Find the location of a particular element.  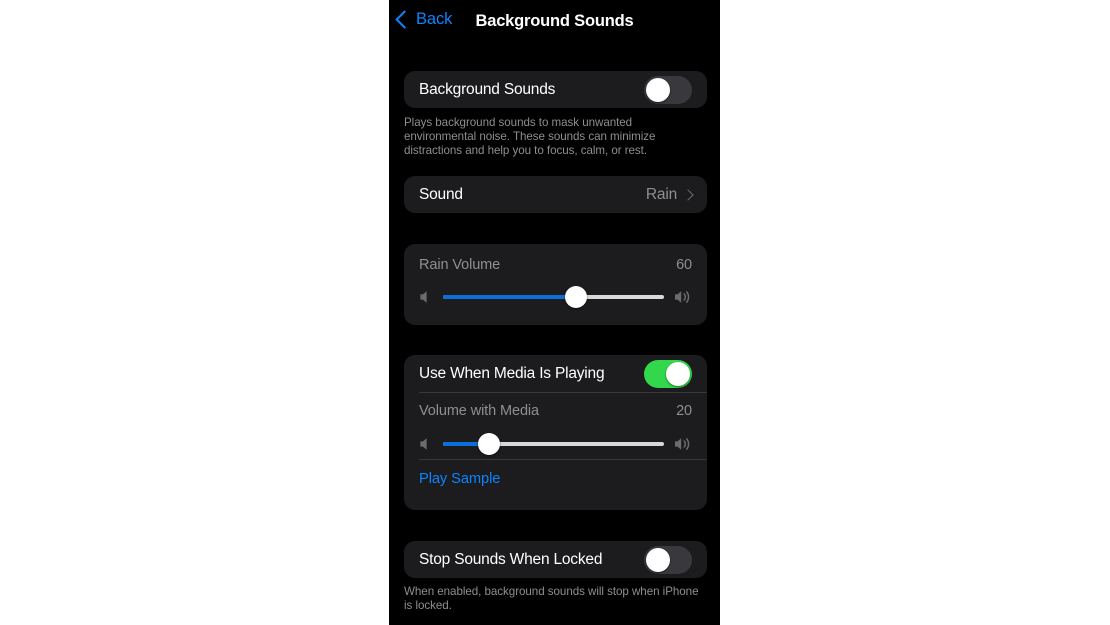

volume-with-media-value: 20 is located at coordinates (684, 411).